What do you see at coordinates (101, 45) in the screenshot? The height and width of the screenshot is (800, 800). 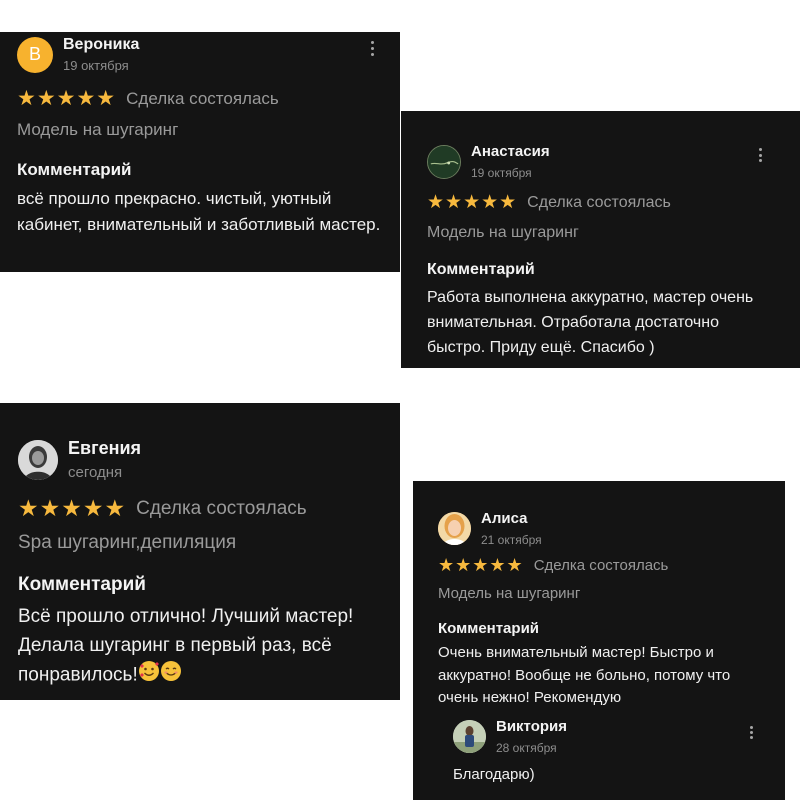 I see `author-name: Вероника` at bounding box center [101, 45].